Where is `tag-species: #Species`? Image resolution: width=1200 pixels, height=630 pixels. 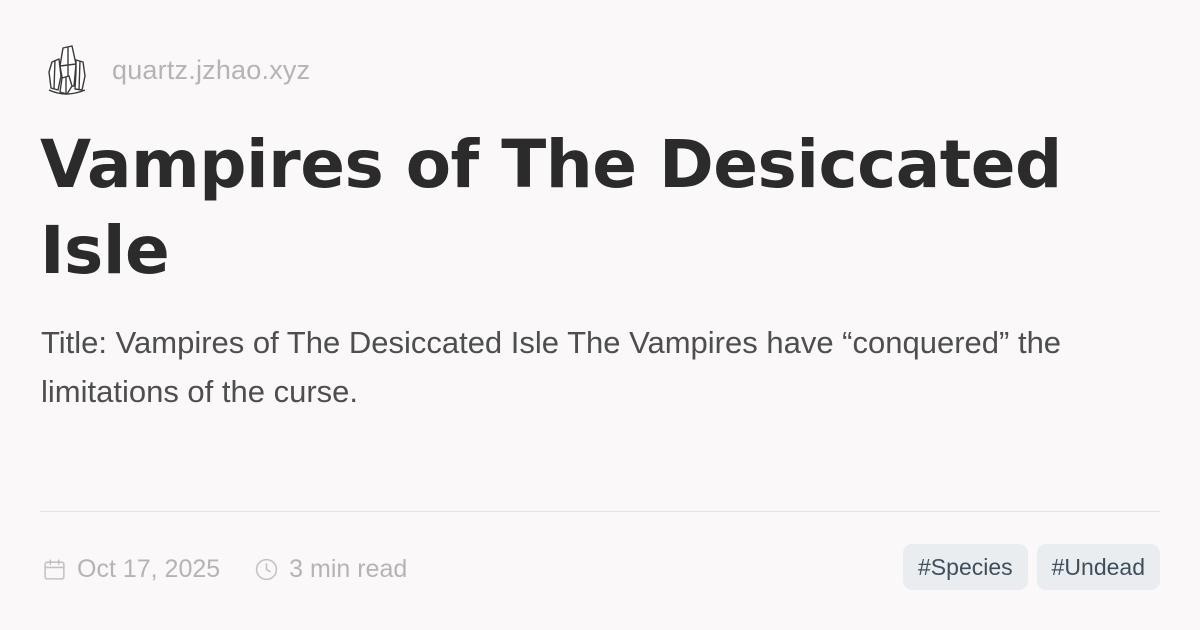
tag-species: #Species is located at coordinates (965, 567).